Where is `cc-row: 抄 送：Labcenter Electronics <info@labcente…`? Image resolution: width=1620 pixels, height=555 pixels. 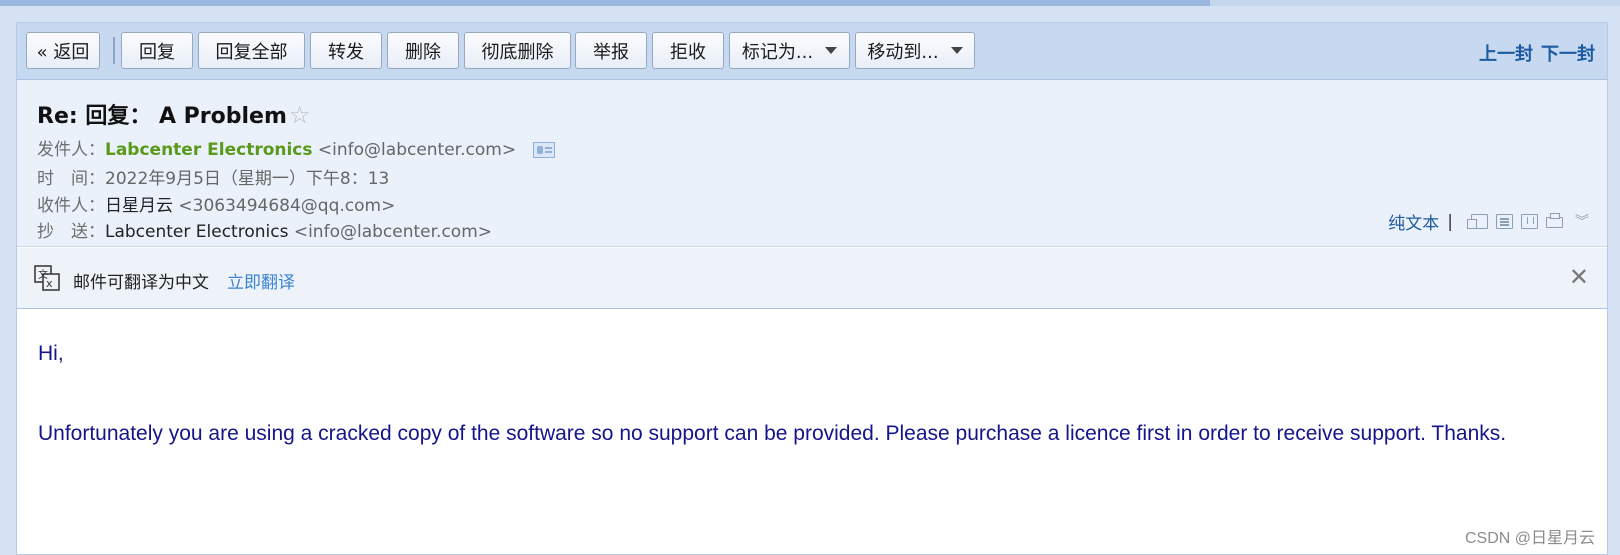
cc-row: 抄 送：Labcenter Electronics <info@labcente… is located at coordinates (264, 229).